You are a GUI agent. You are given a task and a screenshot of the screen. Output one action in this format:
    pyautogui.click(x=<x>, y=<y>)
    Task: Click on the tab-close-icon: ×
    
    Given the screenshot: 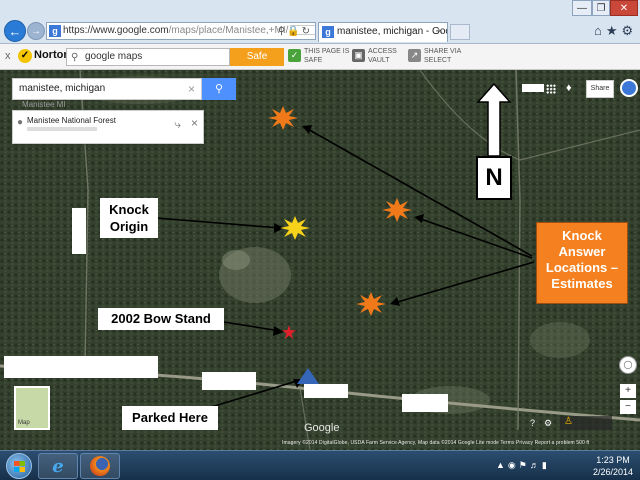 What is the action you would take?
    pyautogui.click(x=440, y=32)
    